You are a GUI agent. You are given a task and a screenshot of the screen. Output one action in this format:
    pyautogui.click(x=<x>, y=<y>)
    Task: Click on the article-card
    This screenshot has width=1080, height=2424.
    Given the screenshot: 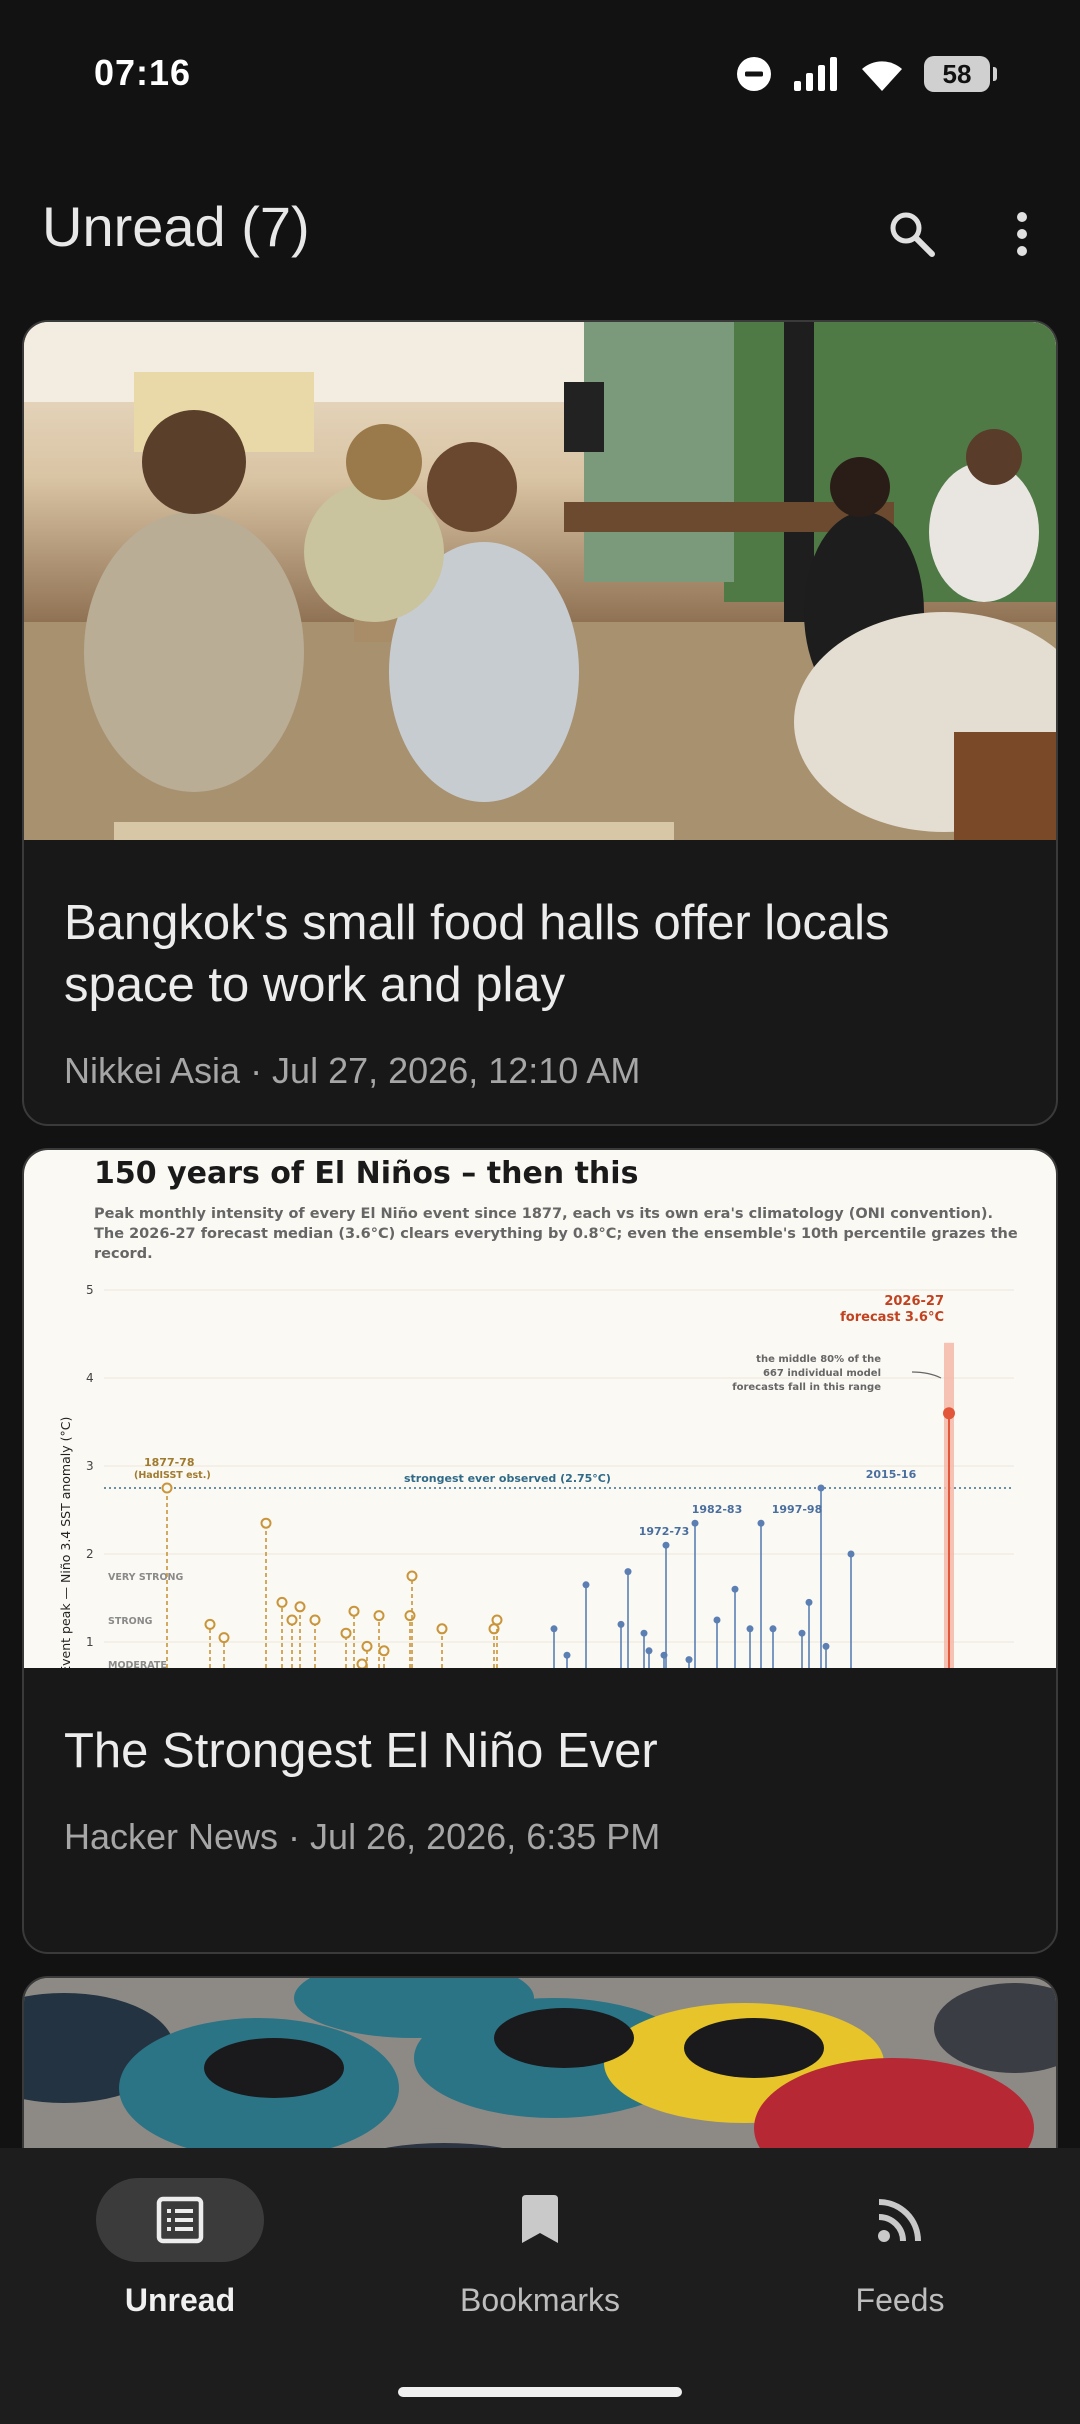 What is the action you would take?
    pyautogui.click(x=540, y=2062)
    